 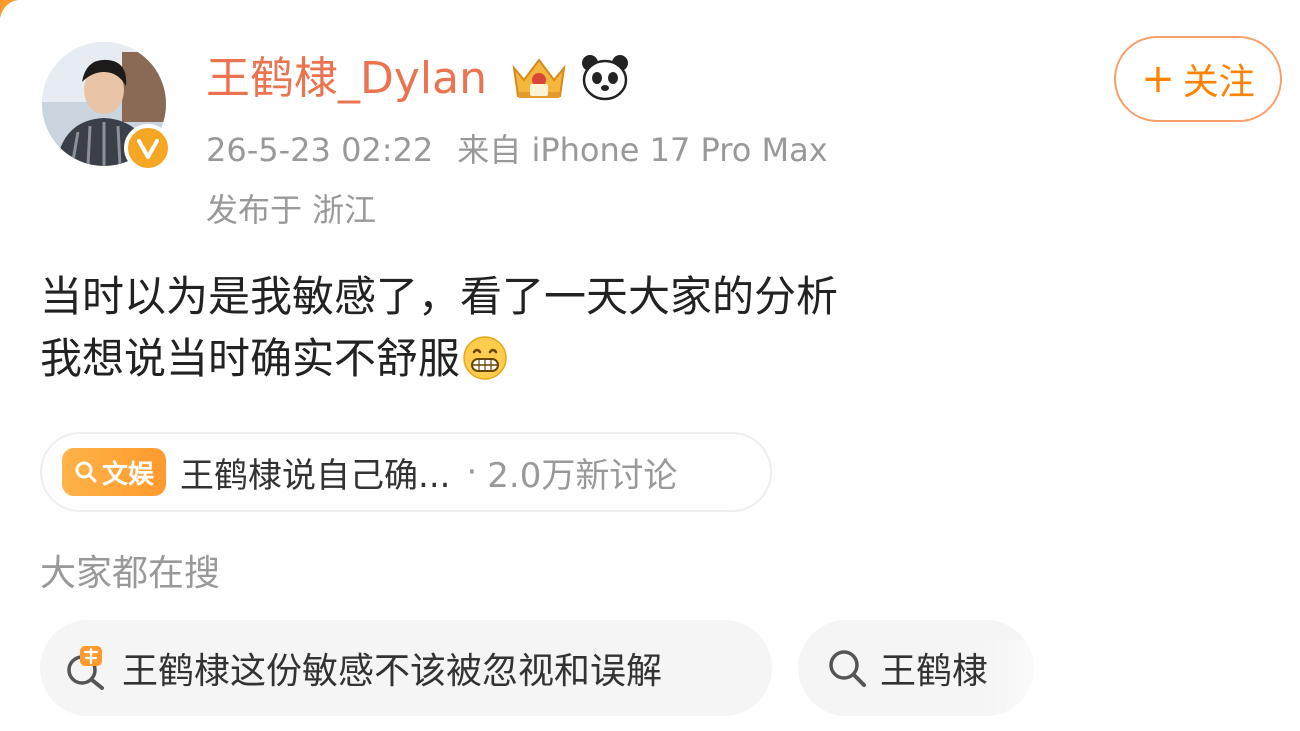 I want to click on post-location: 发布于 浙江, so click(x=291, y=210).